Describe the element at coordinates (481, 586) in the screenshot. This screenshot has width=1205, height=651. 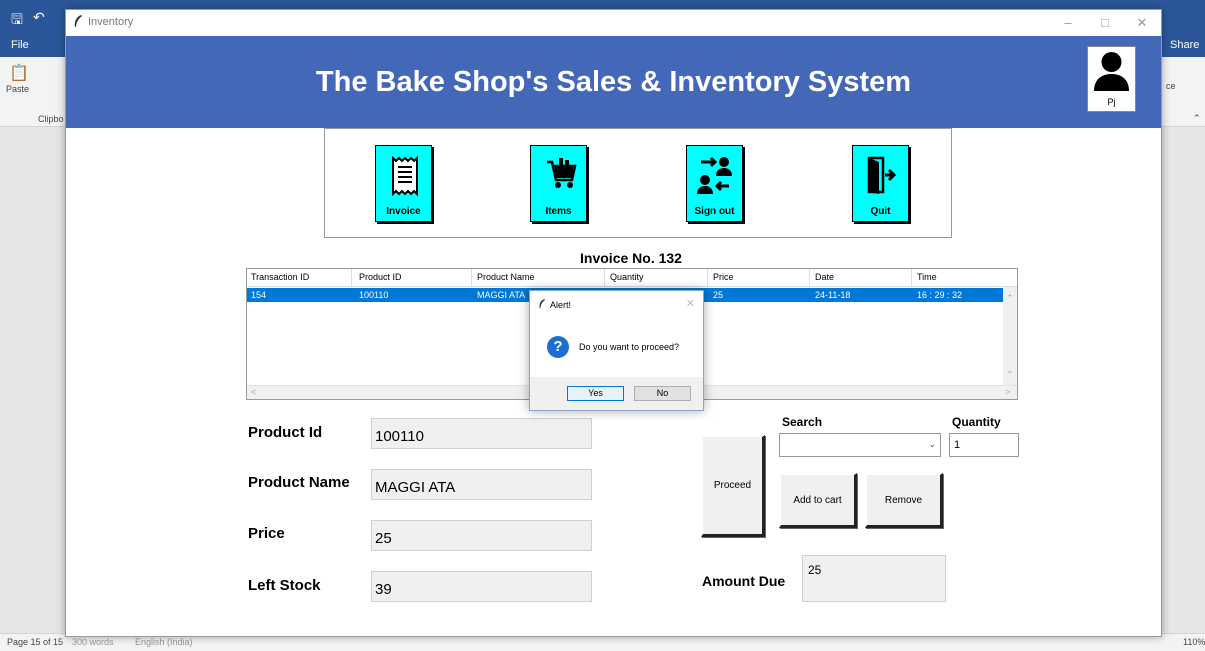
I see `left-stock-field: 39` at that location.